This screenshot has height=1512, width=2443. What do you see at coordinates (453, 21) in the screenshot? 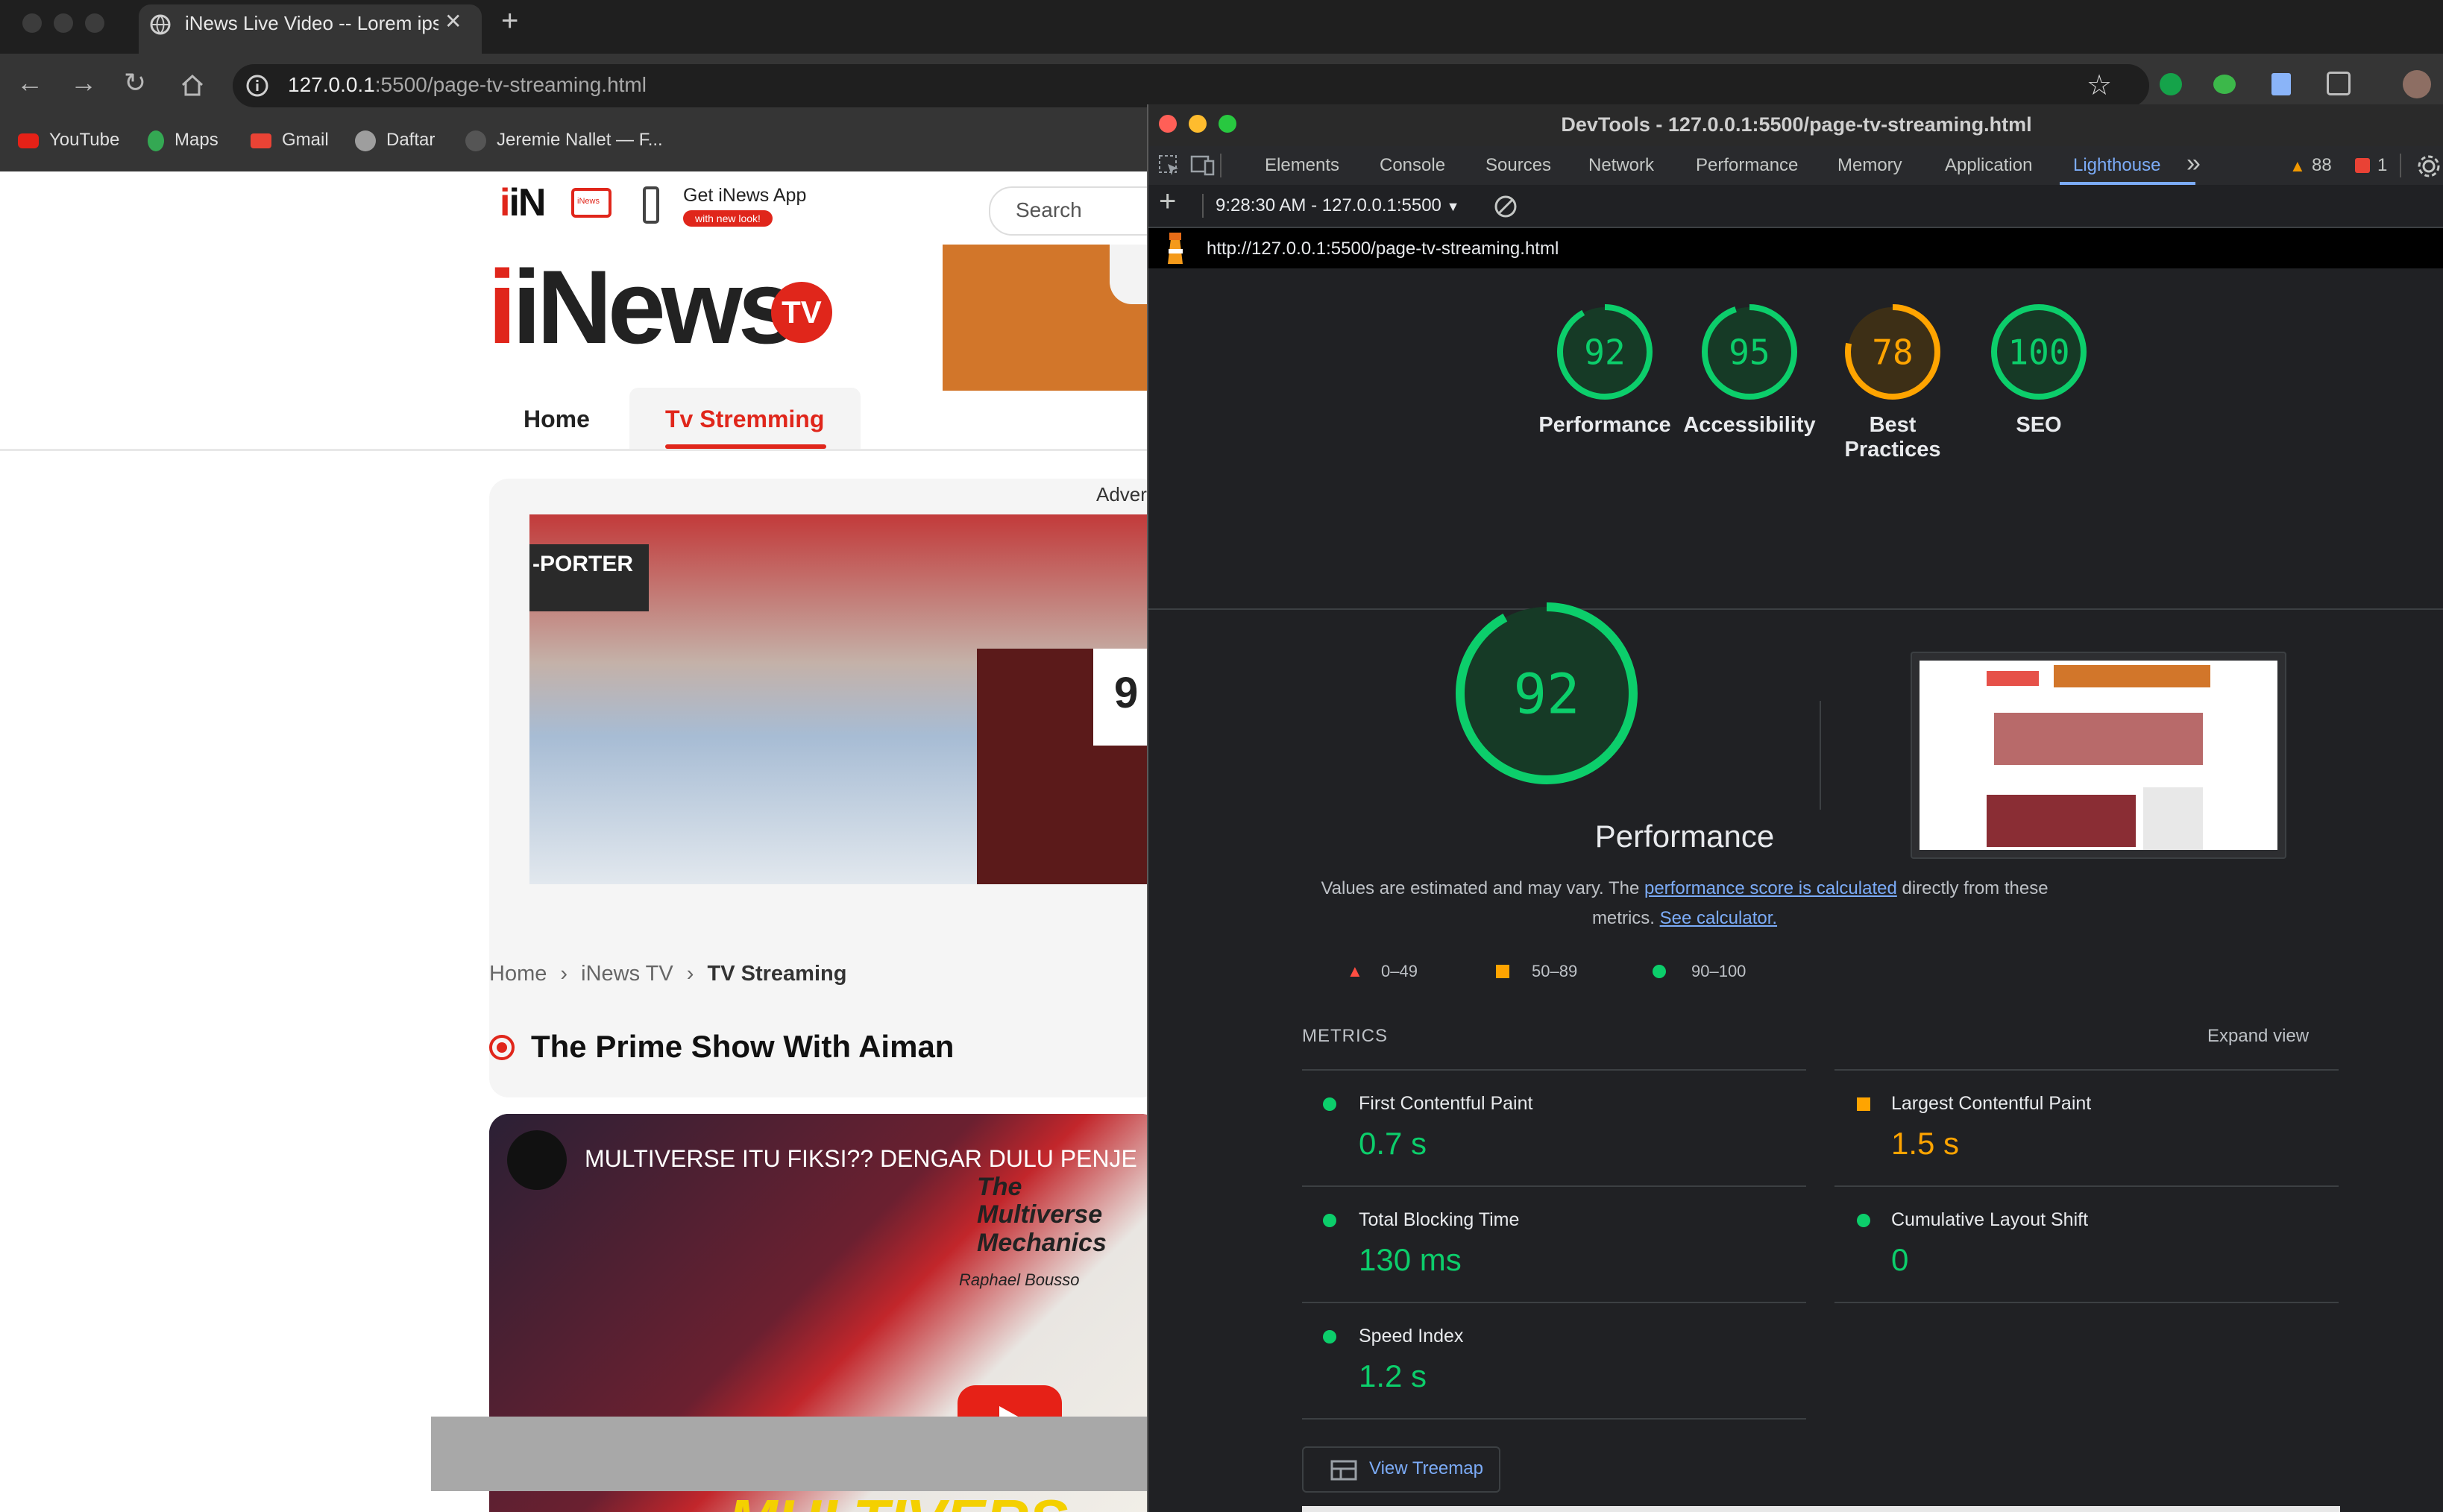
I see `tab-close-icon: ✕` at bounding box center [453, 21].